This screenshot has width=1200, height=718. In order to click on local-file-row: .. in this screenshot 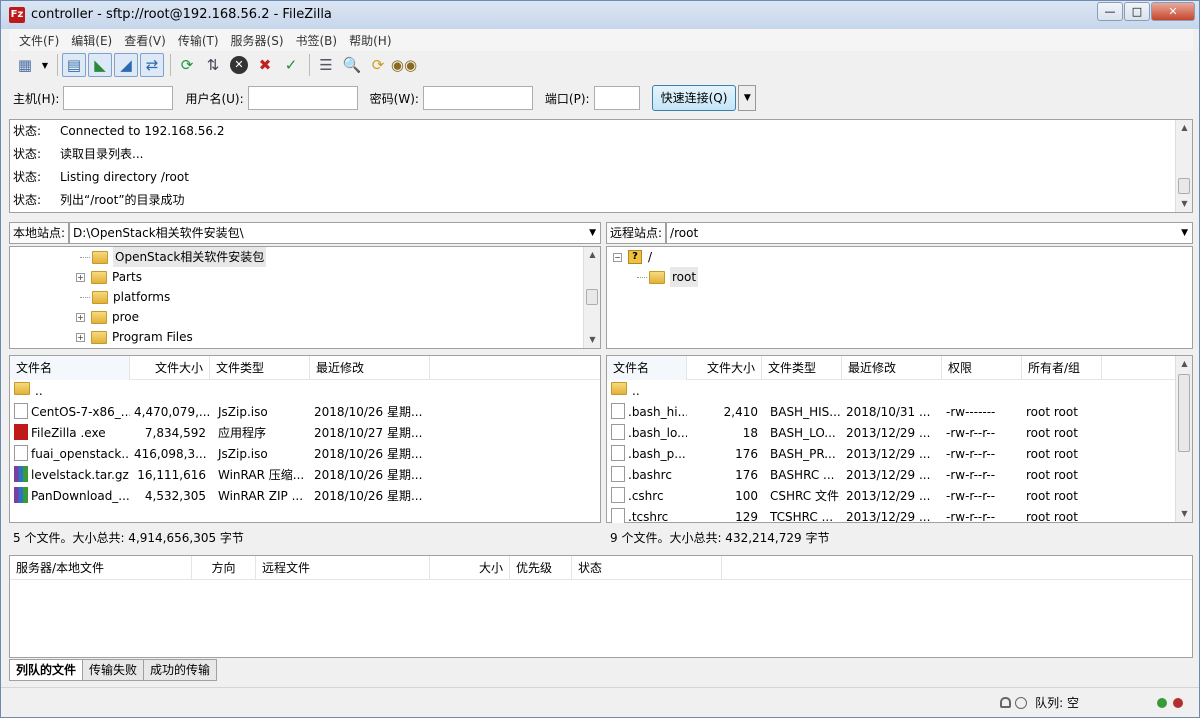, I will do `click(305, 391)`.